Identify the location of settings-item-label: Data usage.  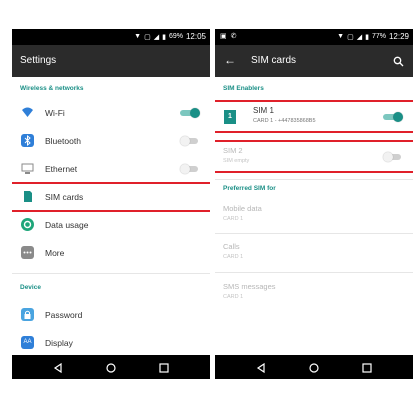
(67, 225).